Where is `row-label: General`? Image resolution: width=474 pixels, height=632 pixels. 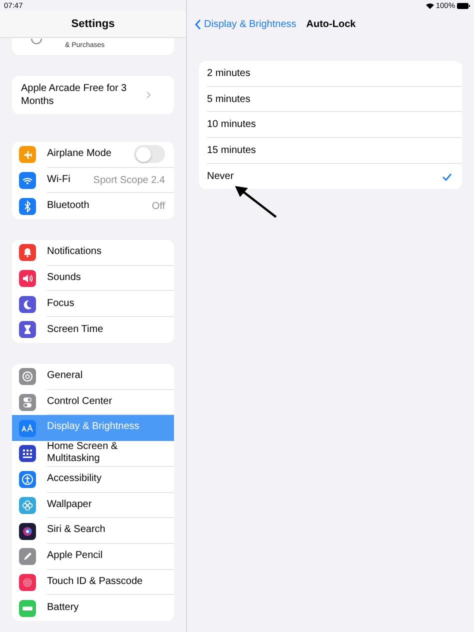
row-label: General is located at coordinates (65, 376).